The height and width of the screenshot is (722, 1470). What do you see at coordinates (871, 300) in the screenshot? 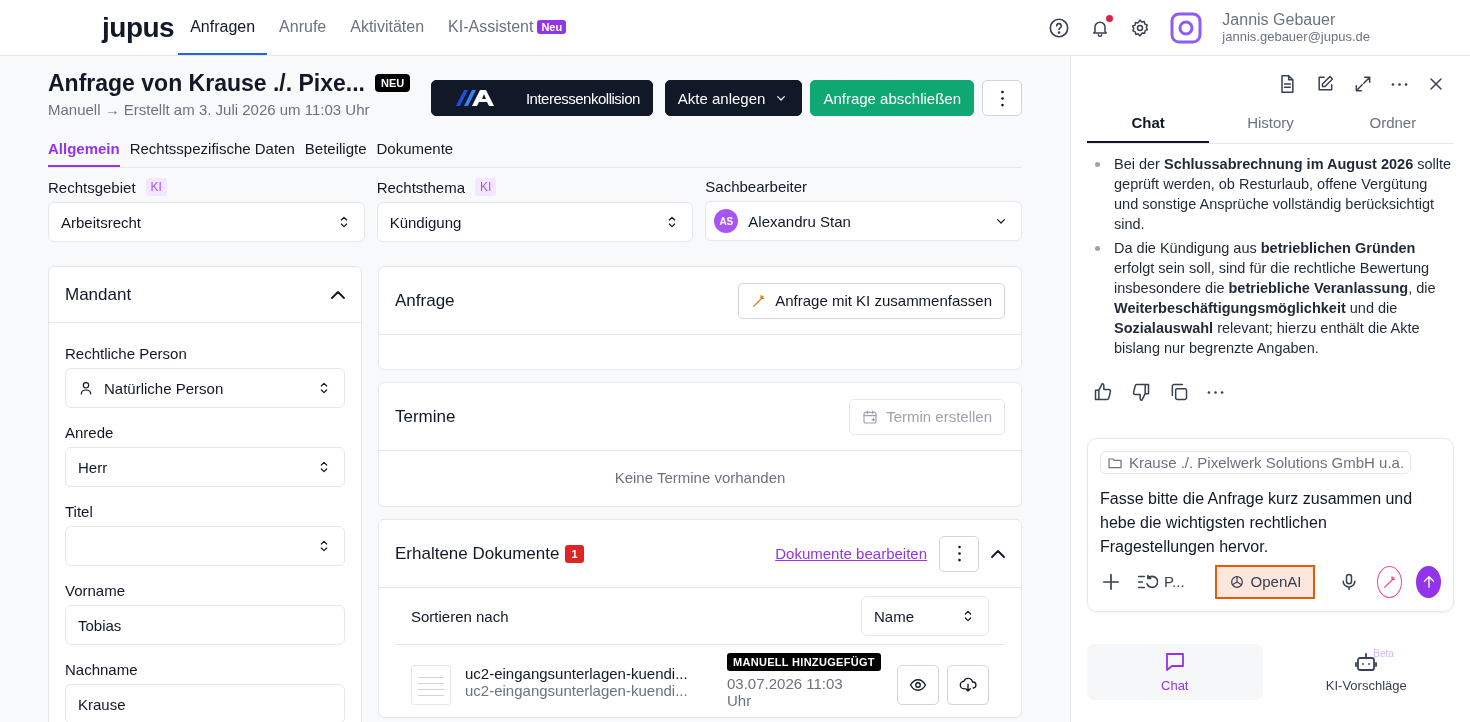
I see `summarize-button: Anfrage mit KI zusammenfassen` at bounding box center [871, 300].